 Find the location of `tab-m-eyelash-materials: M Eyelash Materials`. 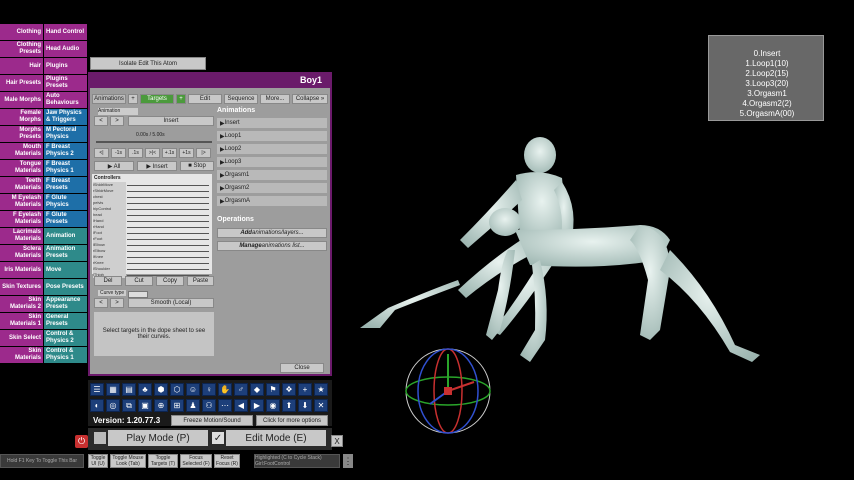

tab-m-eyelash-materials: M Eyelash Materials is located at coordinates (21, 202).